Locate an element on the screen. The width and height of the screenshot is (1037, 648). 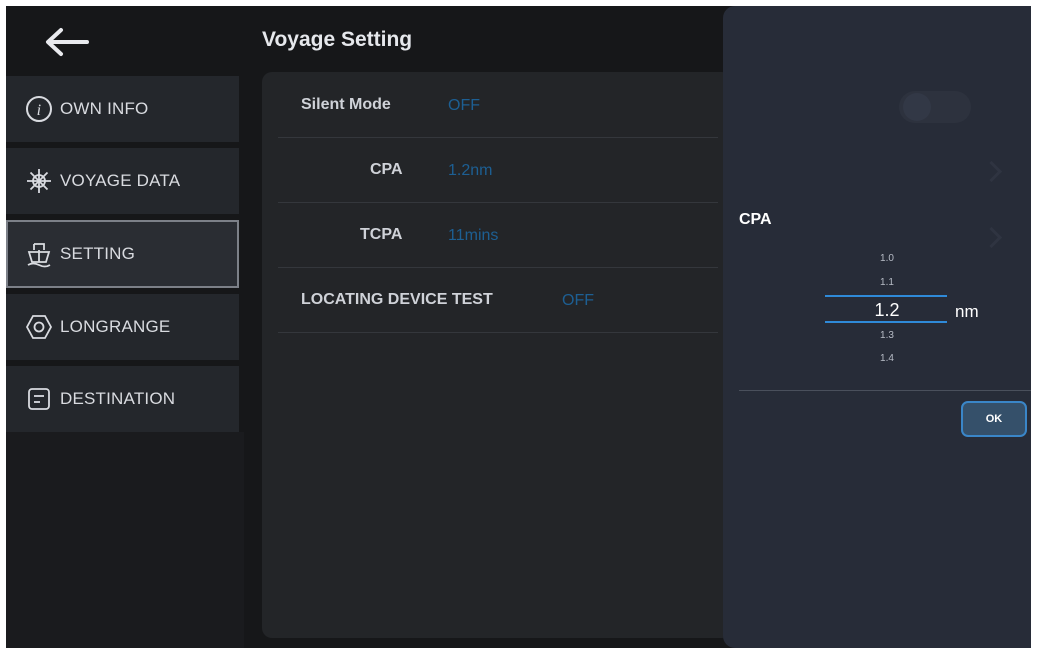
sidebar-item-own-info: i OWN INFO is located at coordinates (122, 109).